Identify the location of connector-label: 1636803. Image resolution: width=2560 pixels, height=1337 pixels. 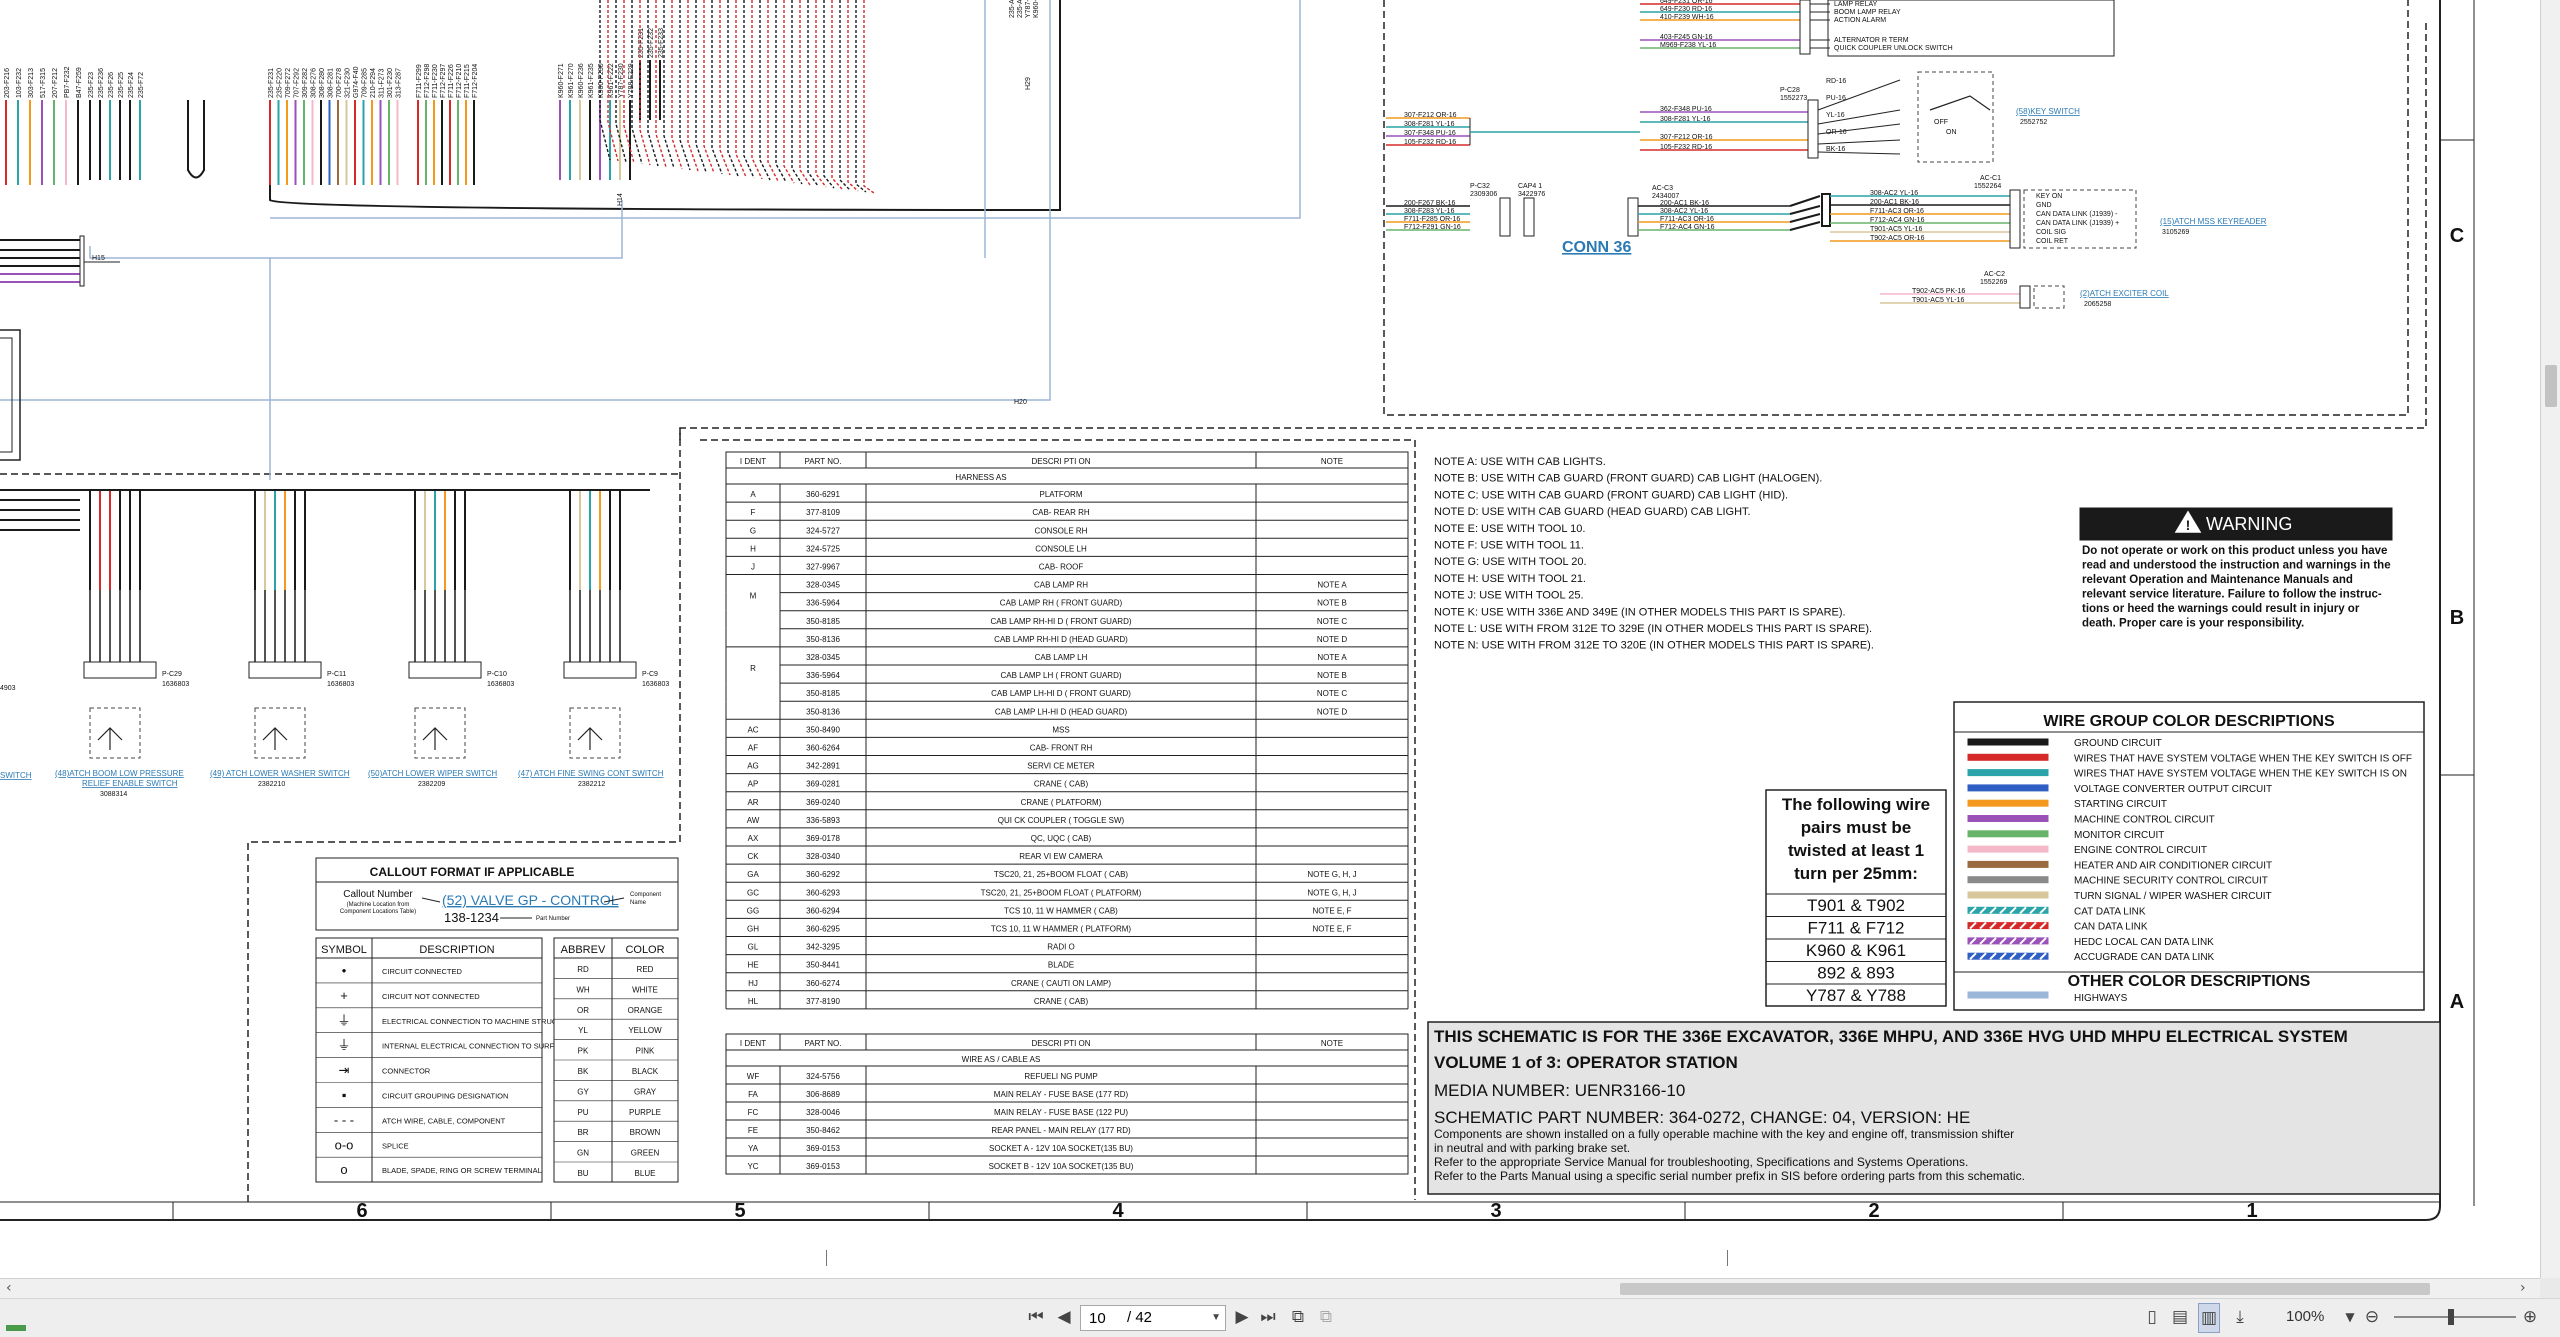
(500, 684).